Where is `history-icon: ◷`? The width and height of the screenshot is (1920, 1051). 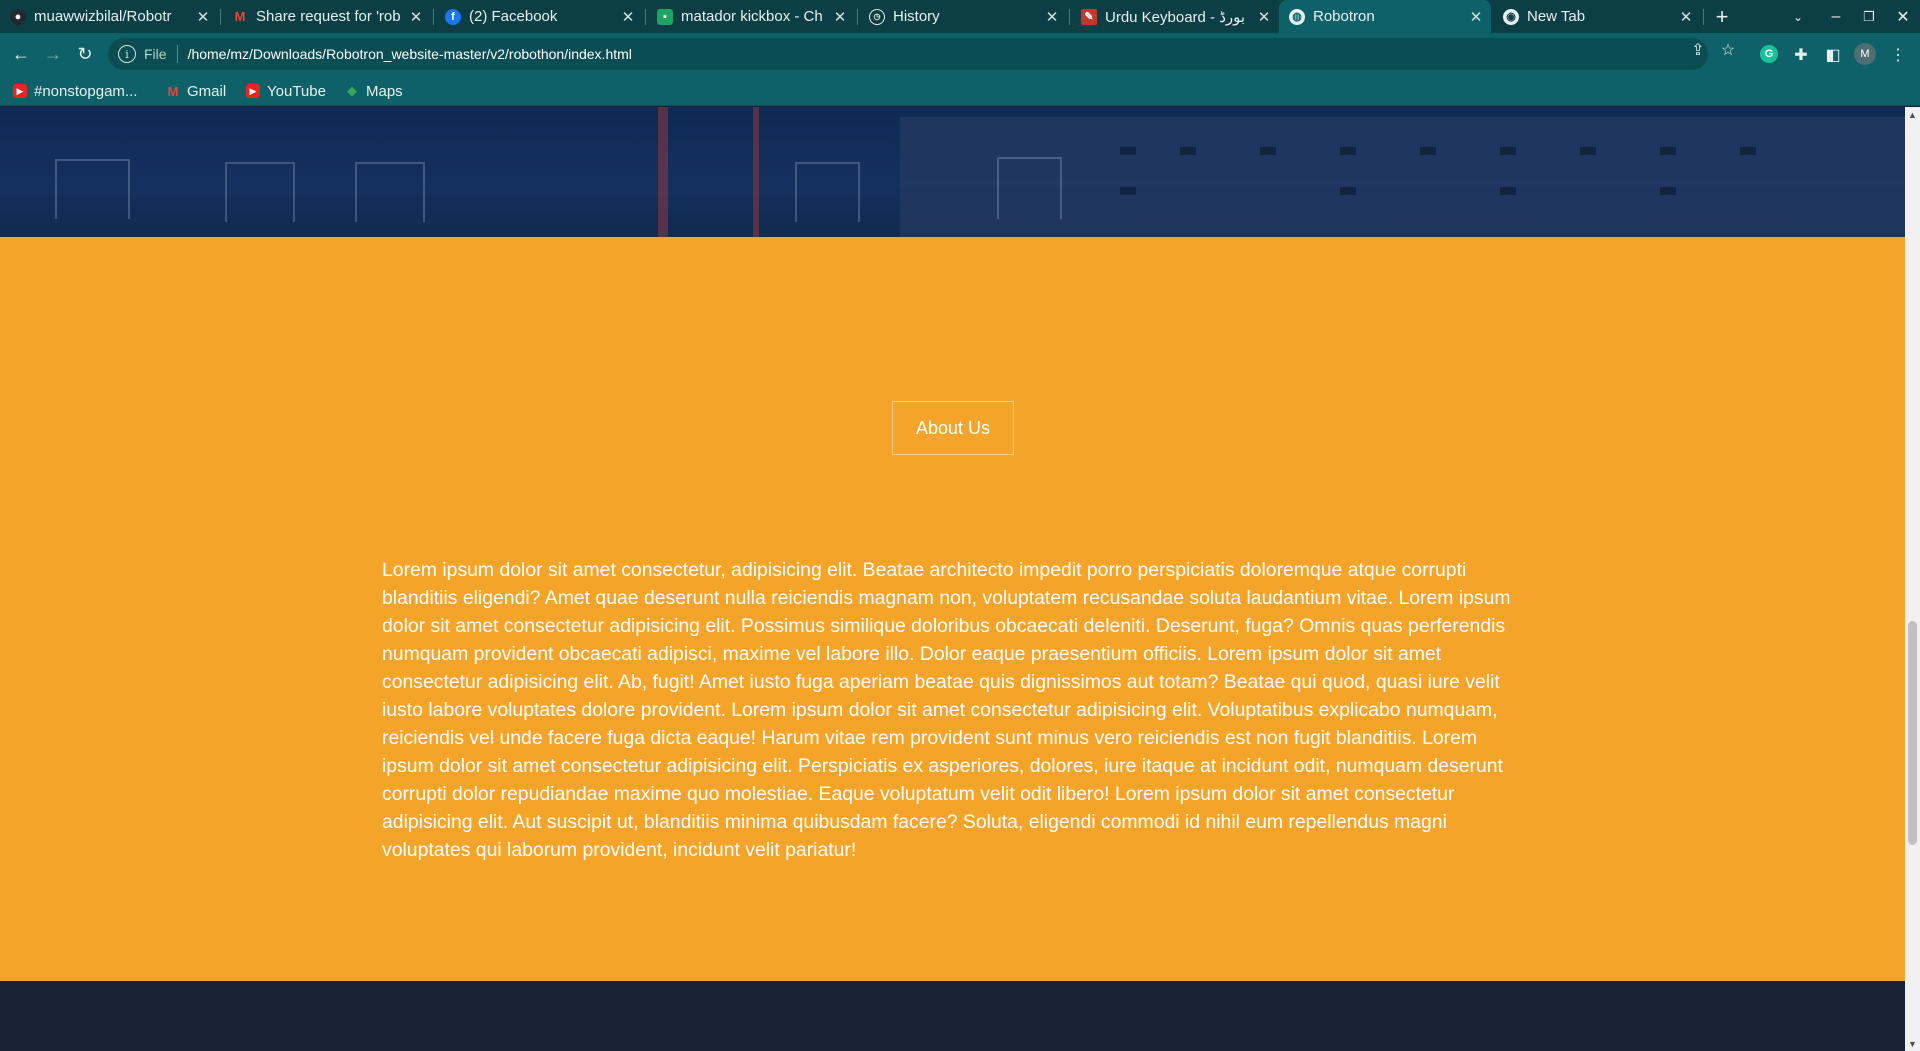
history-icon: ◷ is located at coordinates (877, 16).